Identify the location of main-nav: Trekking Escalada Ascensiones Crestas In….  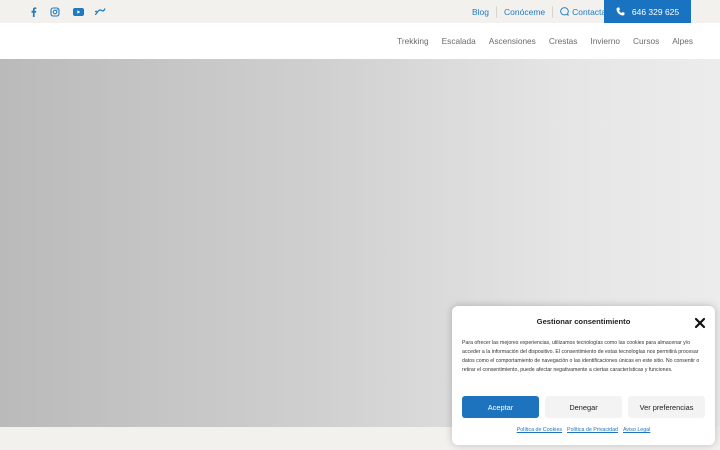
(360, 41).